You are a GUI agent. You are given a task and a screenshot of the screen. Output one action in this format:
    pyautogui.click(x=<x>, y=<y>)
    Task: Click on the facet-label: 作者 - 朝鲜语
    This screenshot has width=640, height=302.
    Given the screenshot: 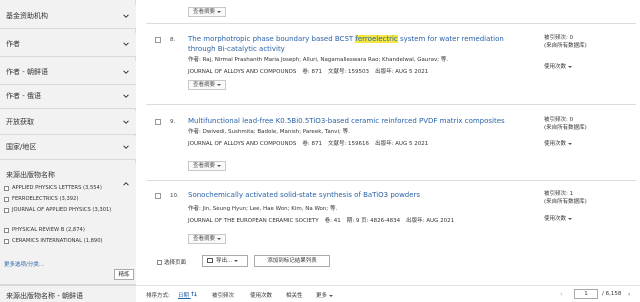 What is the action you would take?
    pyautogui.click(x=27, y=72)
    